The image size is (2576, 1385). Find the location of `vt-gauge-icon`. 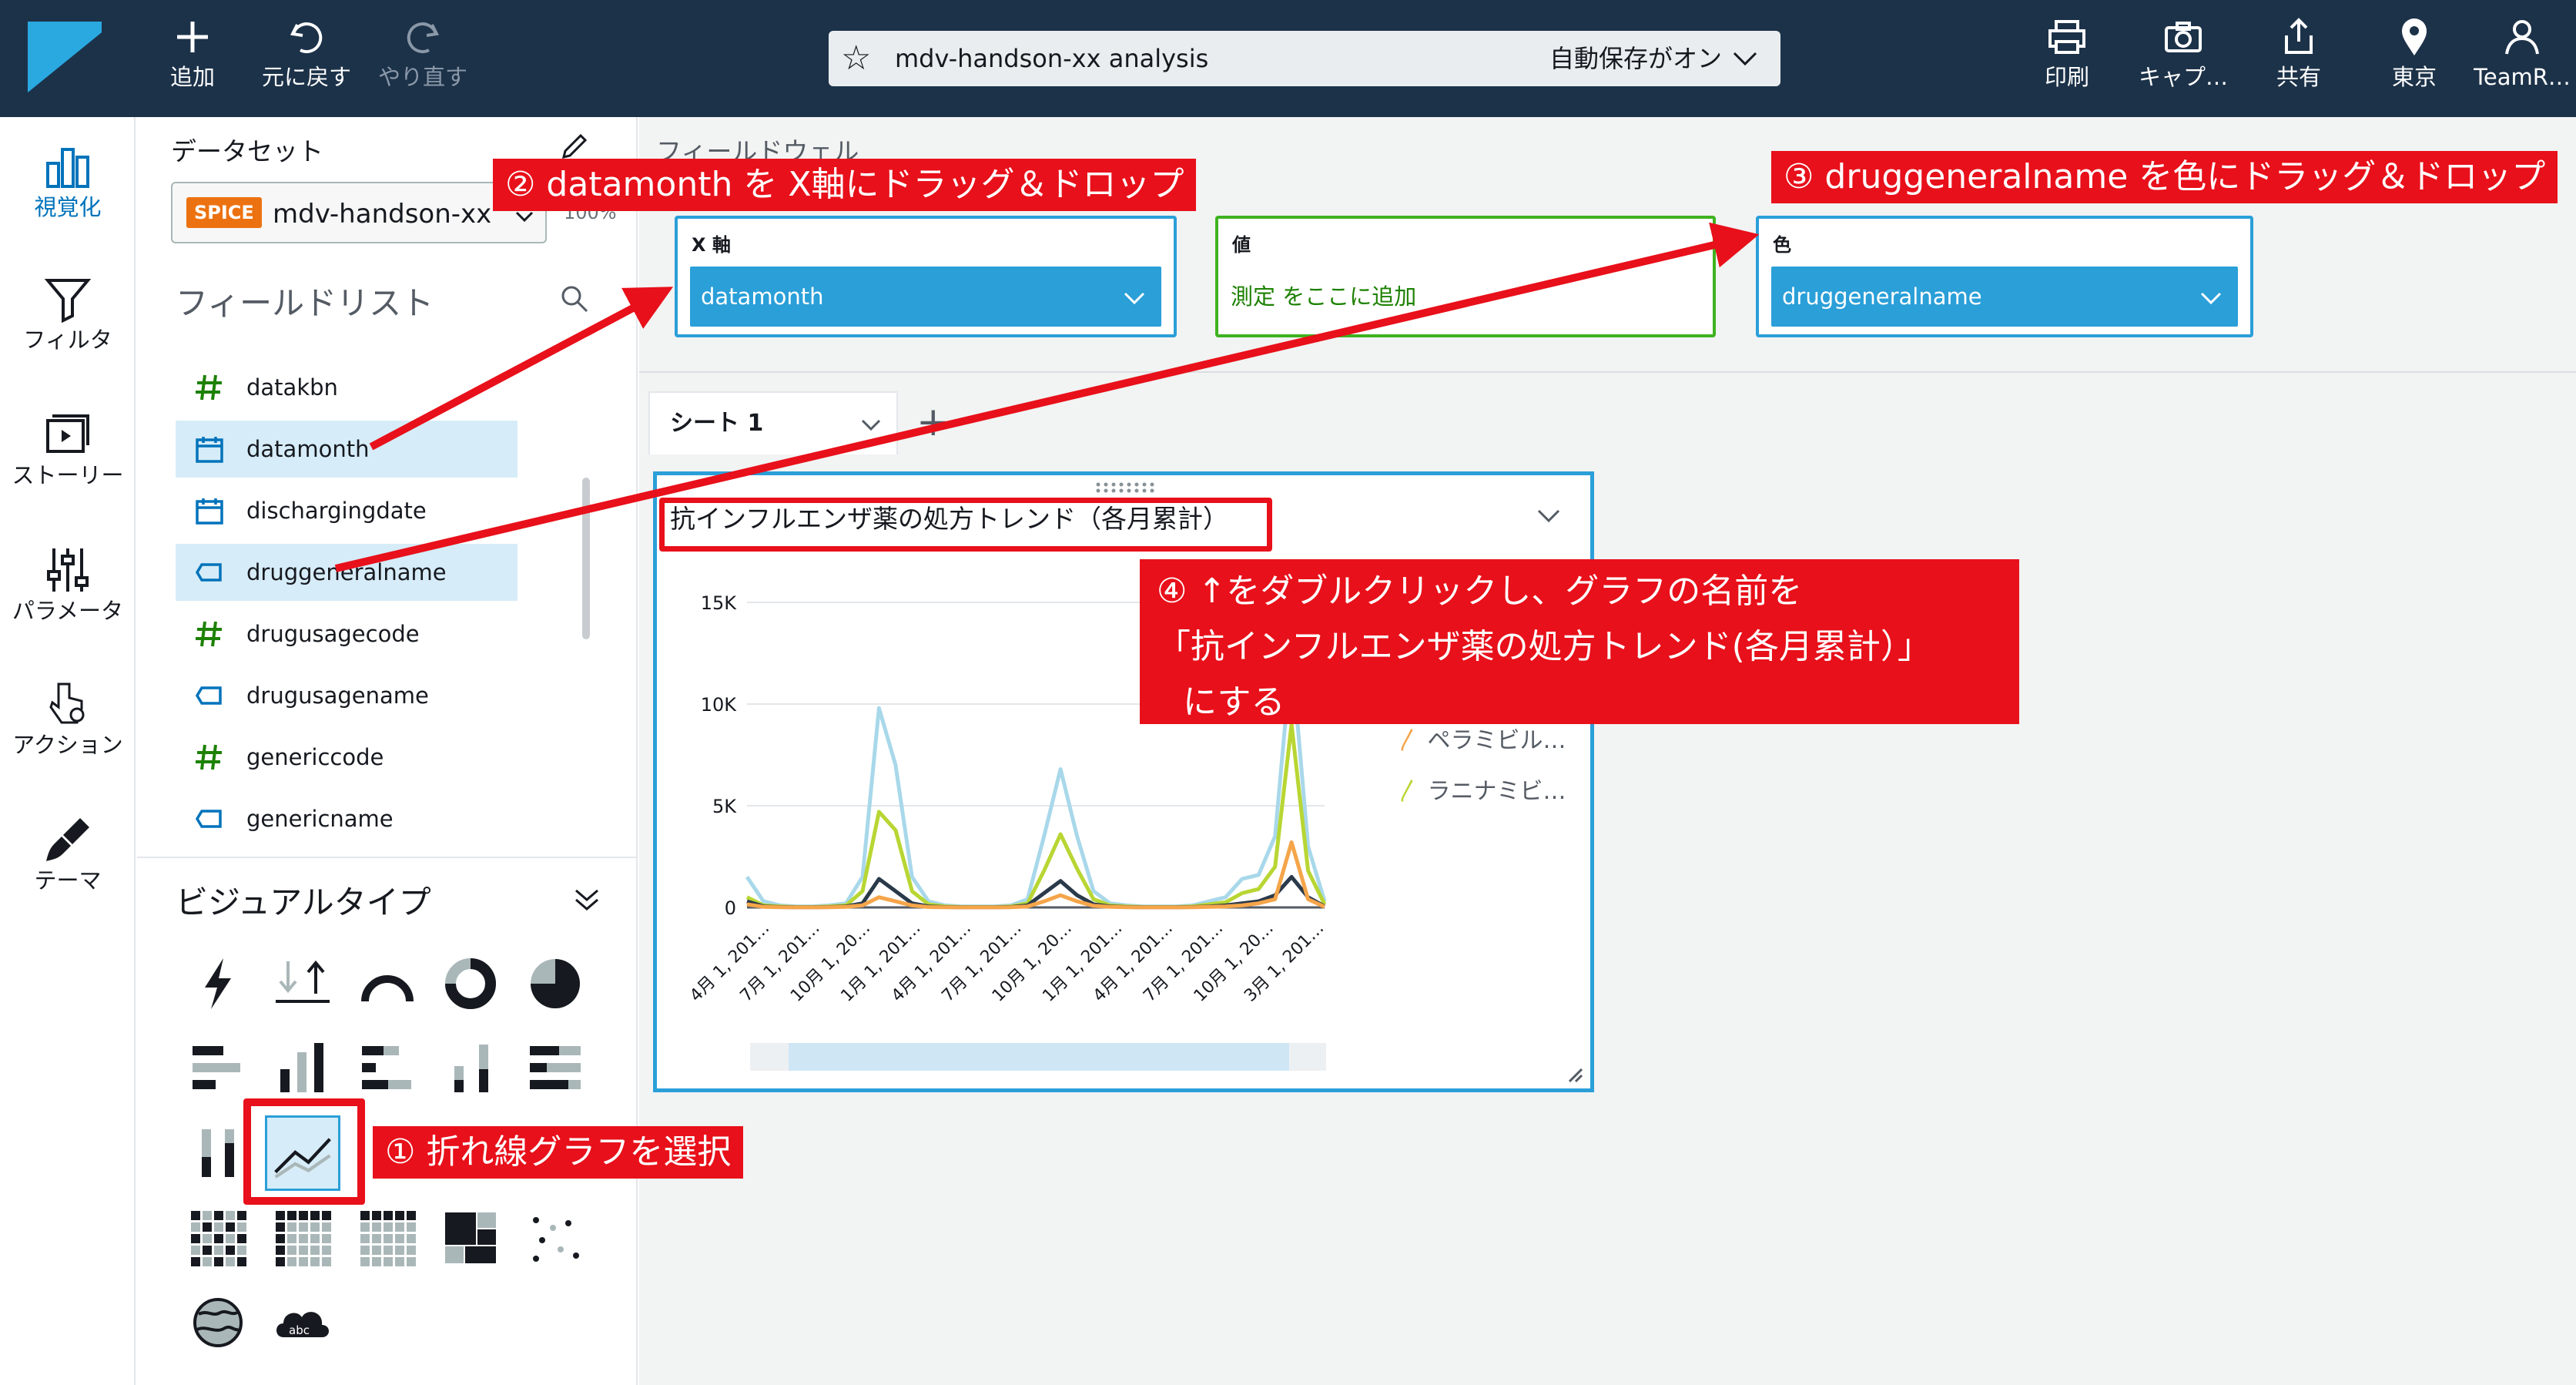

vt-gauge-icon is located at coordinates (387, 984).